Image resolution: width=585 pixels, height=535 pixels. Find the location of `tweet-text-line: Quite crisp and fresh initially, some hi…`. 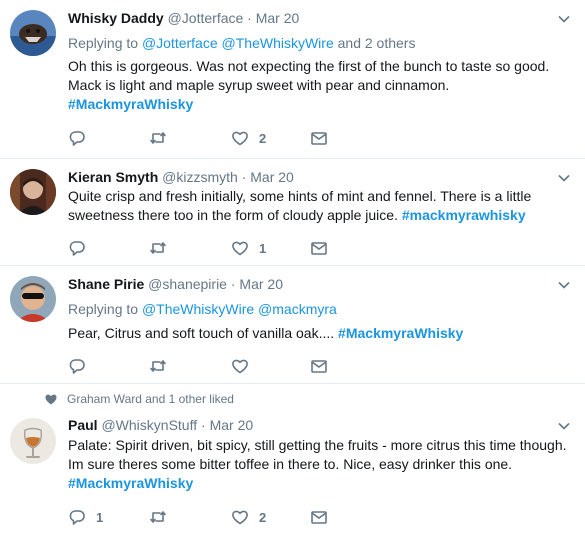

tweet-text-line: Quite crisp and fresh initially, some hi… is located at coordinates (300, 196).